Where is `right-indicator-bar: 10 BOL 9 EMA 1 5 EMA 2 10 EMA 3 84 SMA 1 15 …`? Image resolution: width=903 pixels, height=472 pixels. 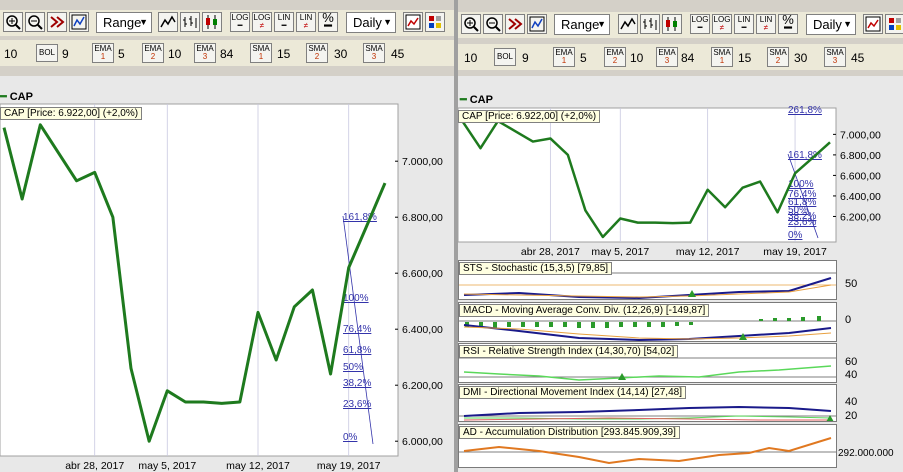
right-indicator-bar: 10 BOL 9 EMA 1 5 EMA 2 10 EMA 3 84 SMA 1 15 … is located at coordinates (680, 57).